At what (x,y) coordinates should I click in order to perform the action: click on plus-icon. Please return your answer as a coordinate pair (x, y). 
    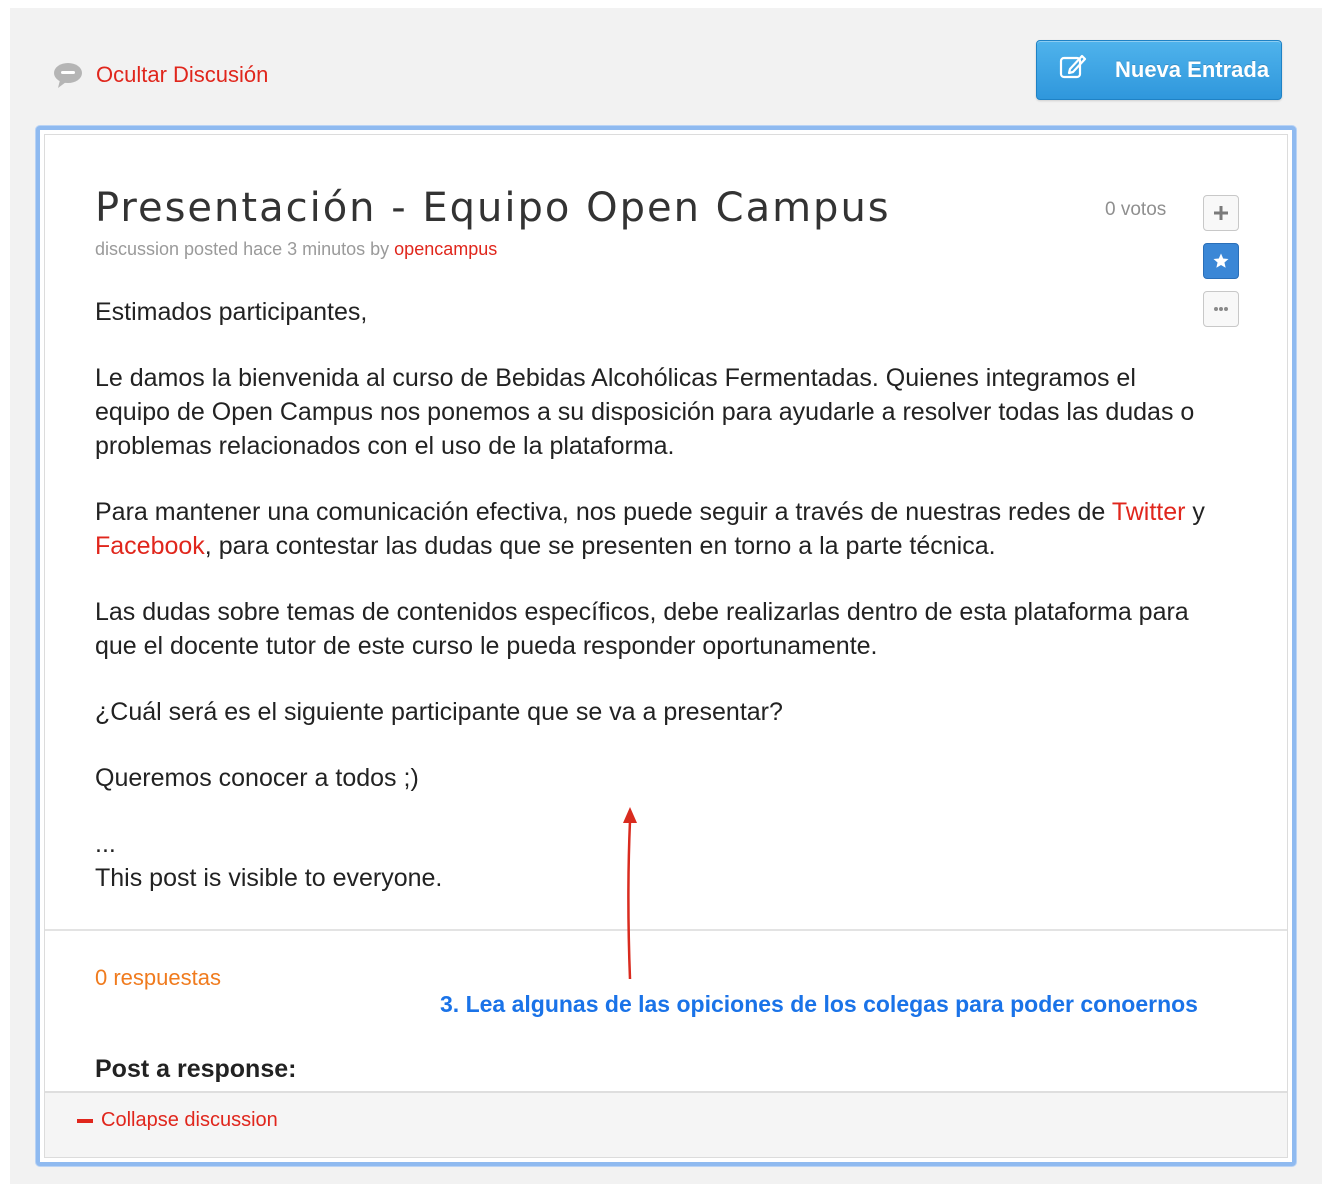
    Looking at the image, I should click on (1221, 213).